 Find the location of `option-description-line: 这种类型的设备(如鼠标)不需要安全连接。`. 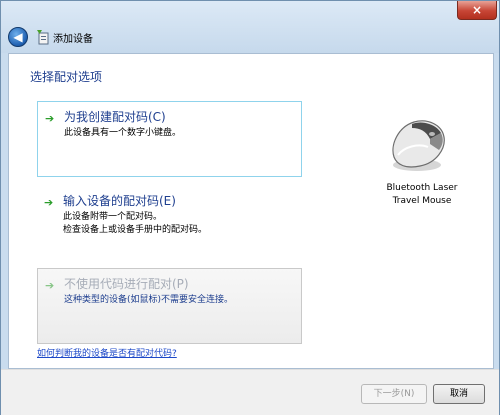

option-description-line: 这种类型的设备(如鼠标)不需要安全连接。 is located at coordinates (149, 300).